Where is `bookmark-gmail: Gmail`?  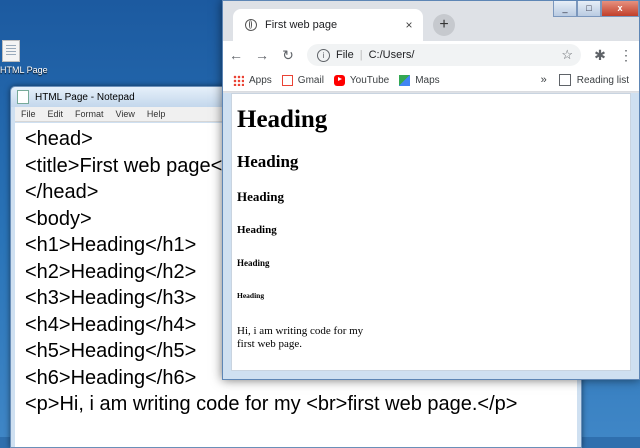
bookmark-gmail: Gmail is located at coordinates (302, 80).